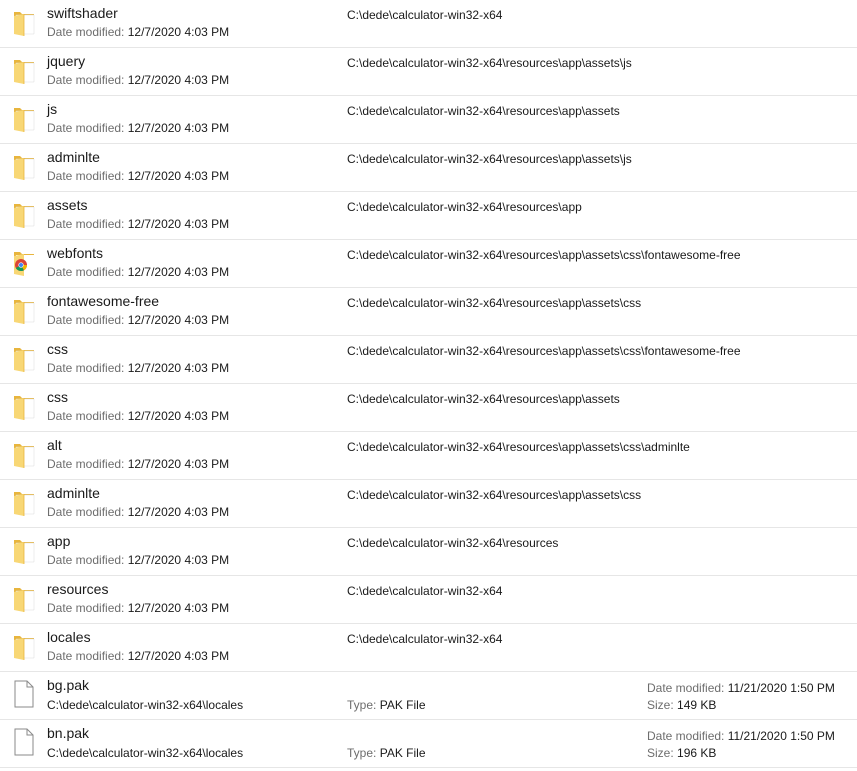 This screenshot has height=771, width=857. Describe the element at coordinates (59, 541) in the screenshot. I see `folder-name: app` at that location.